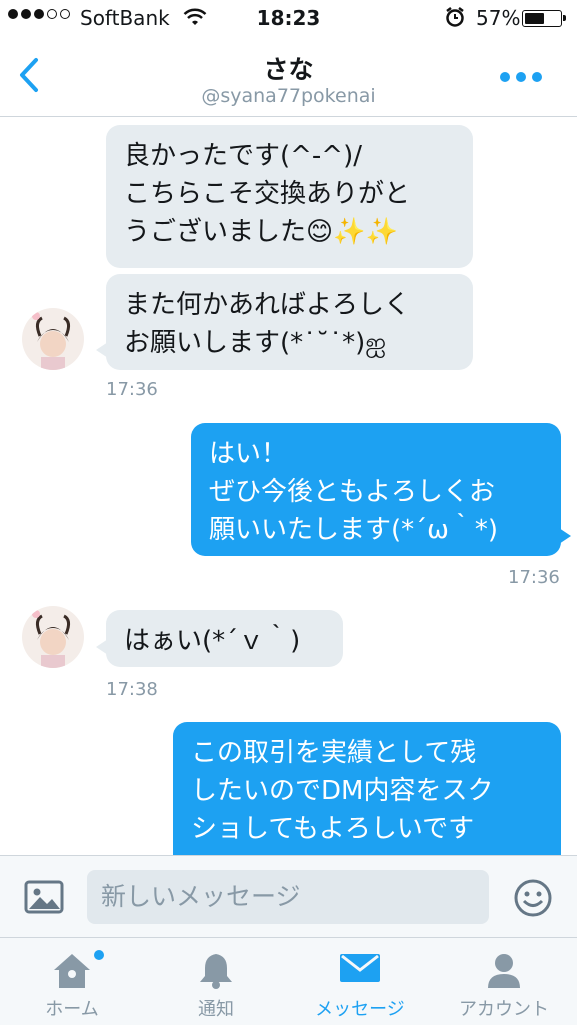 Image resolution: width=577 pixels, height=1025 pixels. I want to click on new-badge-dot, so click(99, 955).